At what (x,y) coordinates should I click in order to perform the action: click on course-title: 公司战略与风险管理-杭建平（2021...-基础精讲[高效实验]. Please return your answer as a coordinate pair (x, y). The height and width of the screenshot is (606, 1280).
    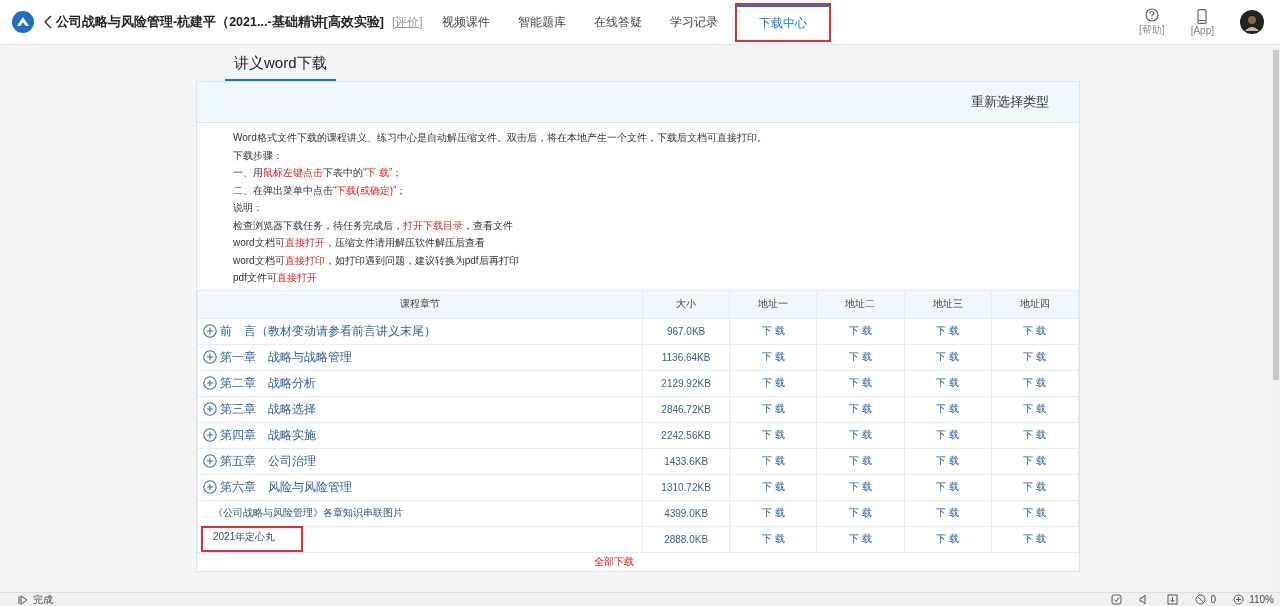
    Looking at the image, I should click on (220, 22).